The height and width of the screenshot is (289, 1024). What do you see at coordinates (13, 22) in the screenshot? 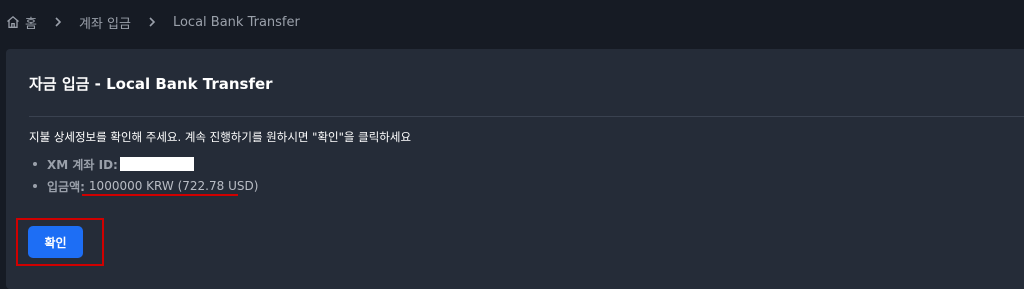
I see `home-icon` at bounding box center [13, 22].